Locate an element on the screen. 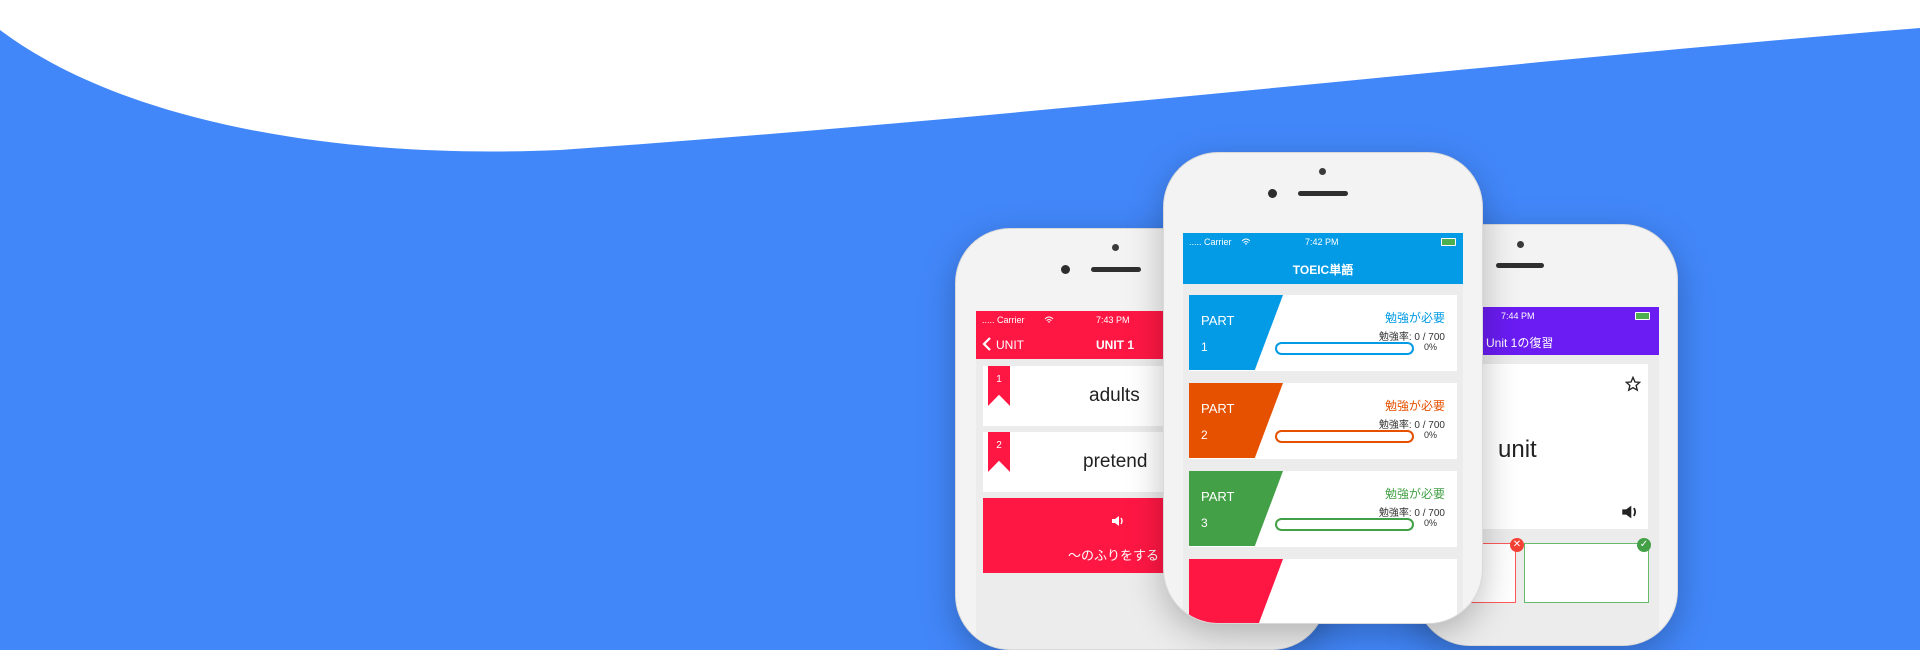 The width and height of the screenshot is (1920, 650). correct-answer-box is located at coordinates (1586, 573).